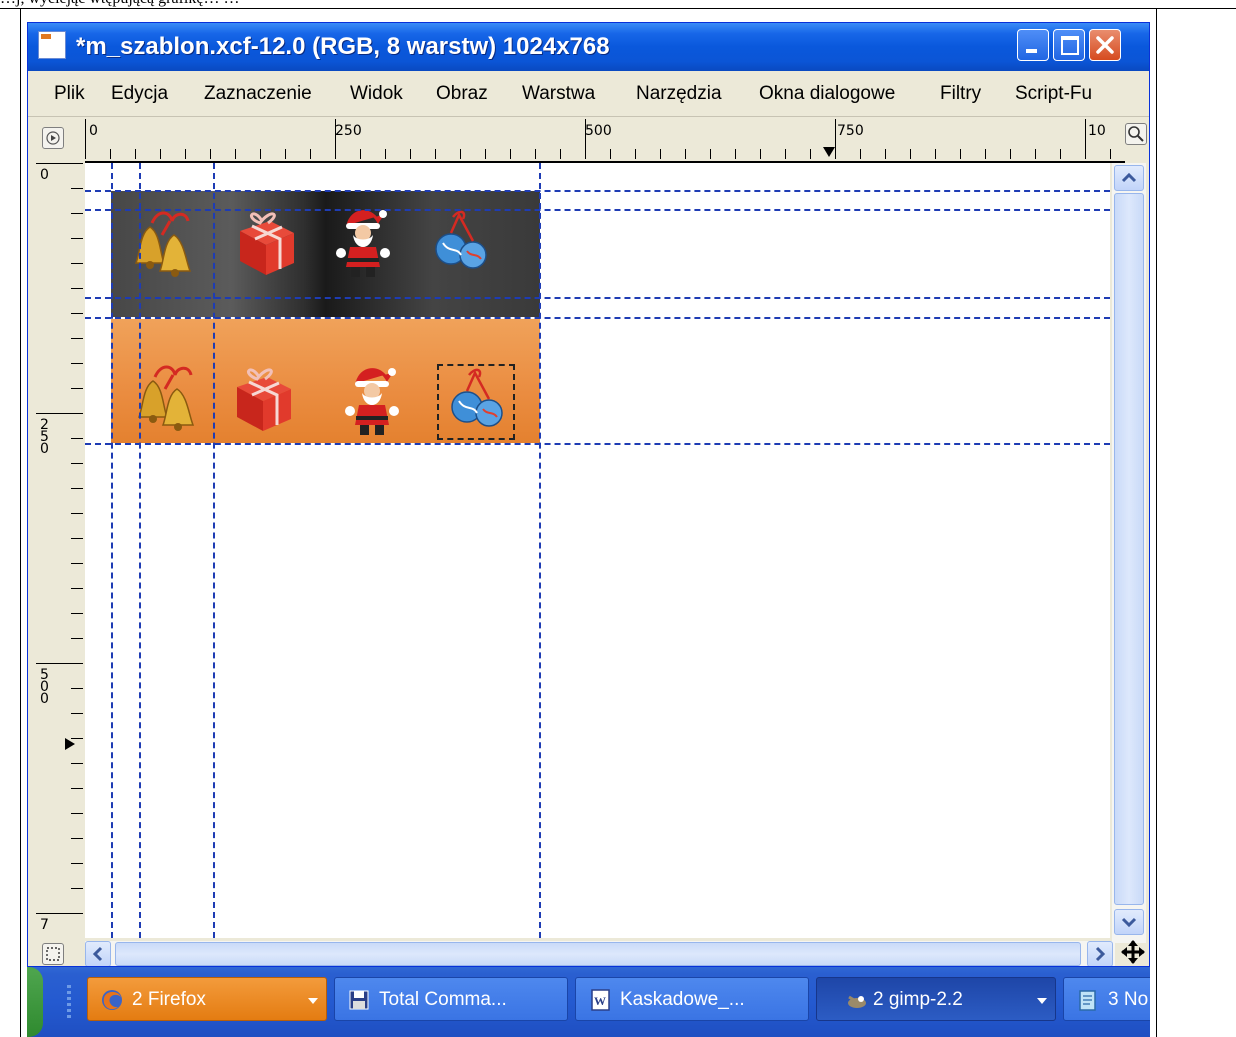 The height and width of the screenshot is (1037, 1236). Describe the element at coordinates (69, 94) in the screenshot. I see `menu-plik: Plik` at that location.